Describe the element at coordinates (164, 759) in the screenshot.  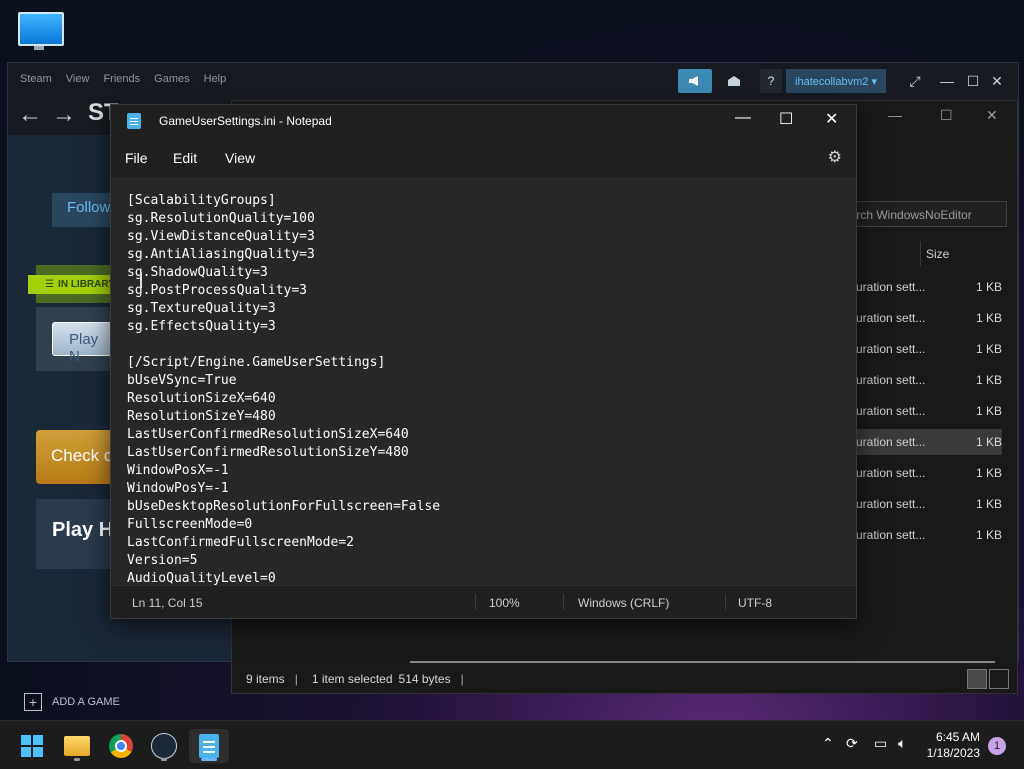
I see `running-indicator` at that location.